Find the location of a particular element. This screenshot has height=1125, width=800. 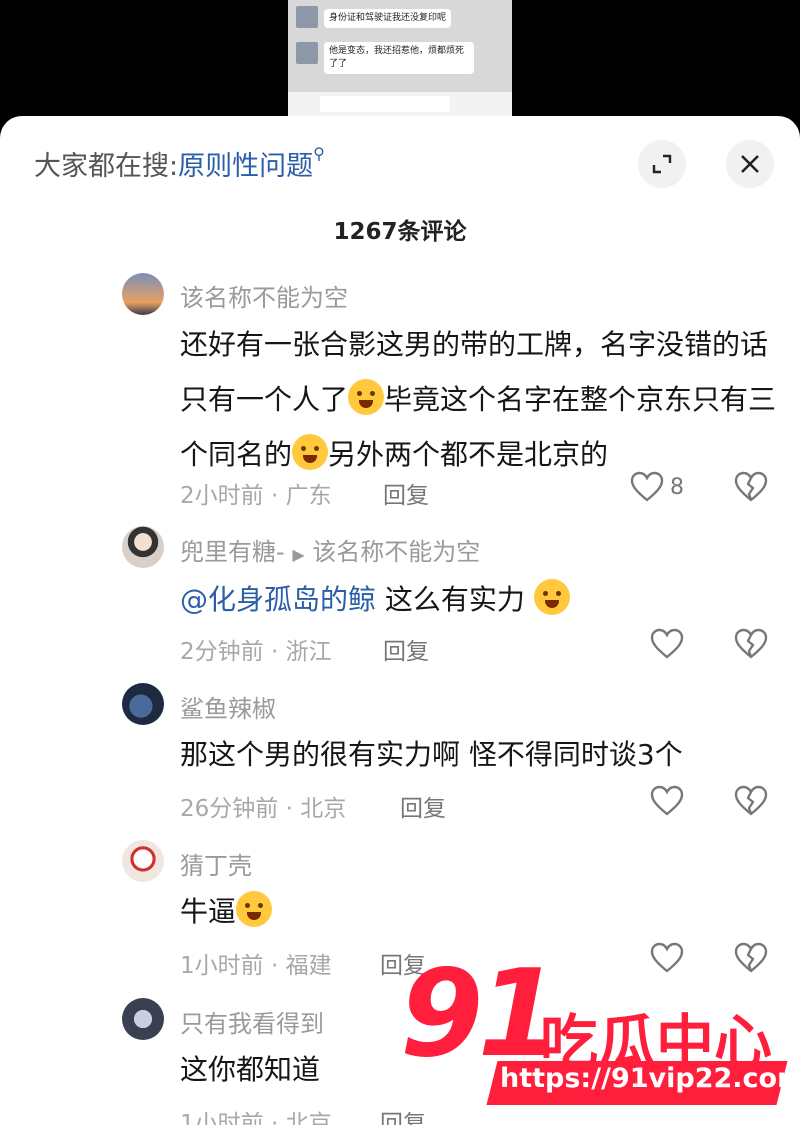

watermark-number: 91 is located at coordinates (480, 1014).